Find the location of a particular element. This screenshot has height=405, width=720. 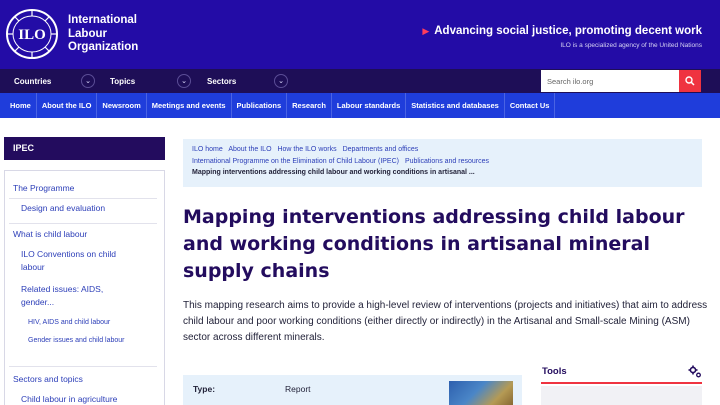

sidebar-item-agriculture: Child labour in agriculture is located at coordinates (81, 399).